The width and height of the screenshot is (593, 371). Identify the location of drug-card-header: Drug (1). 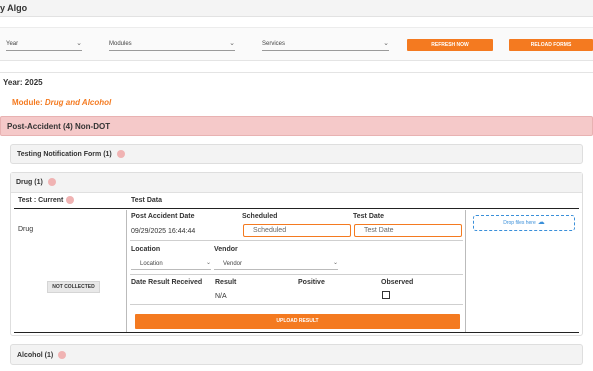
(36, 182).